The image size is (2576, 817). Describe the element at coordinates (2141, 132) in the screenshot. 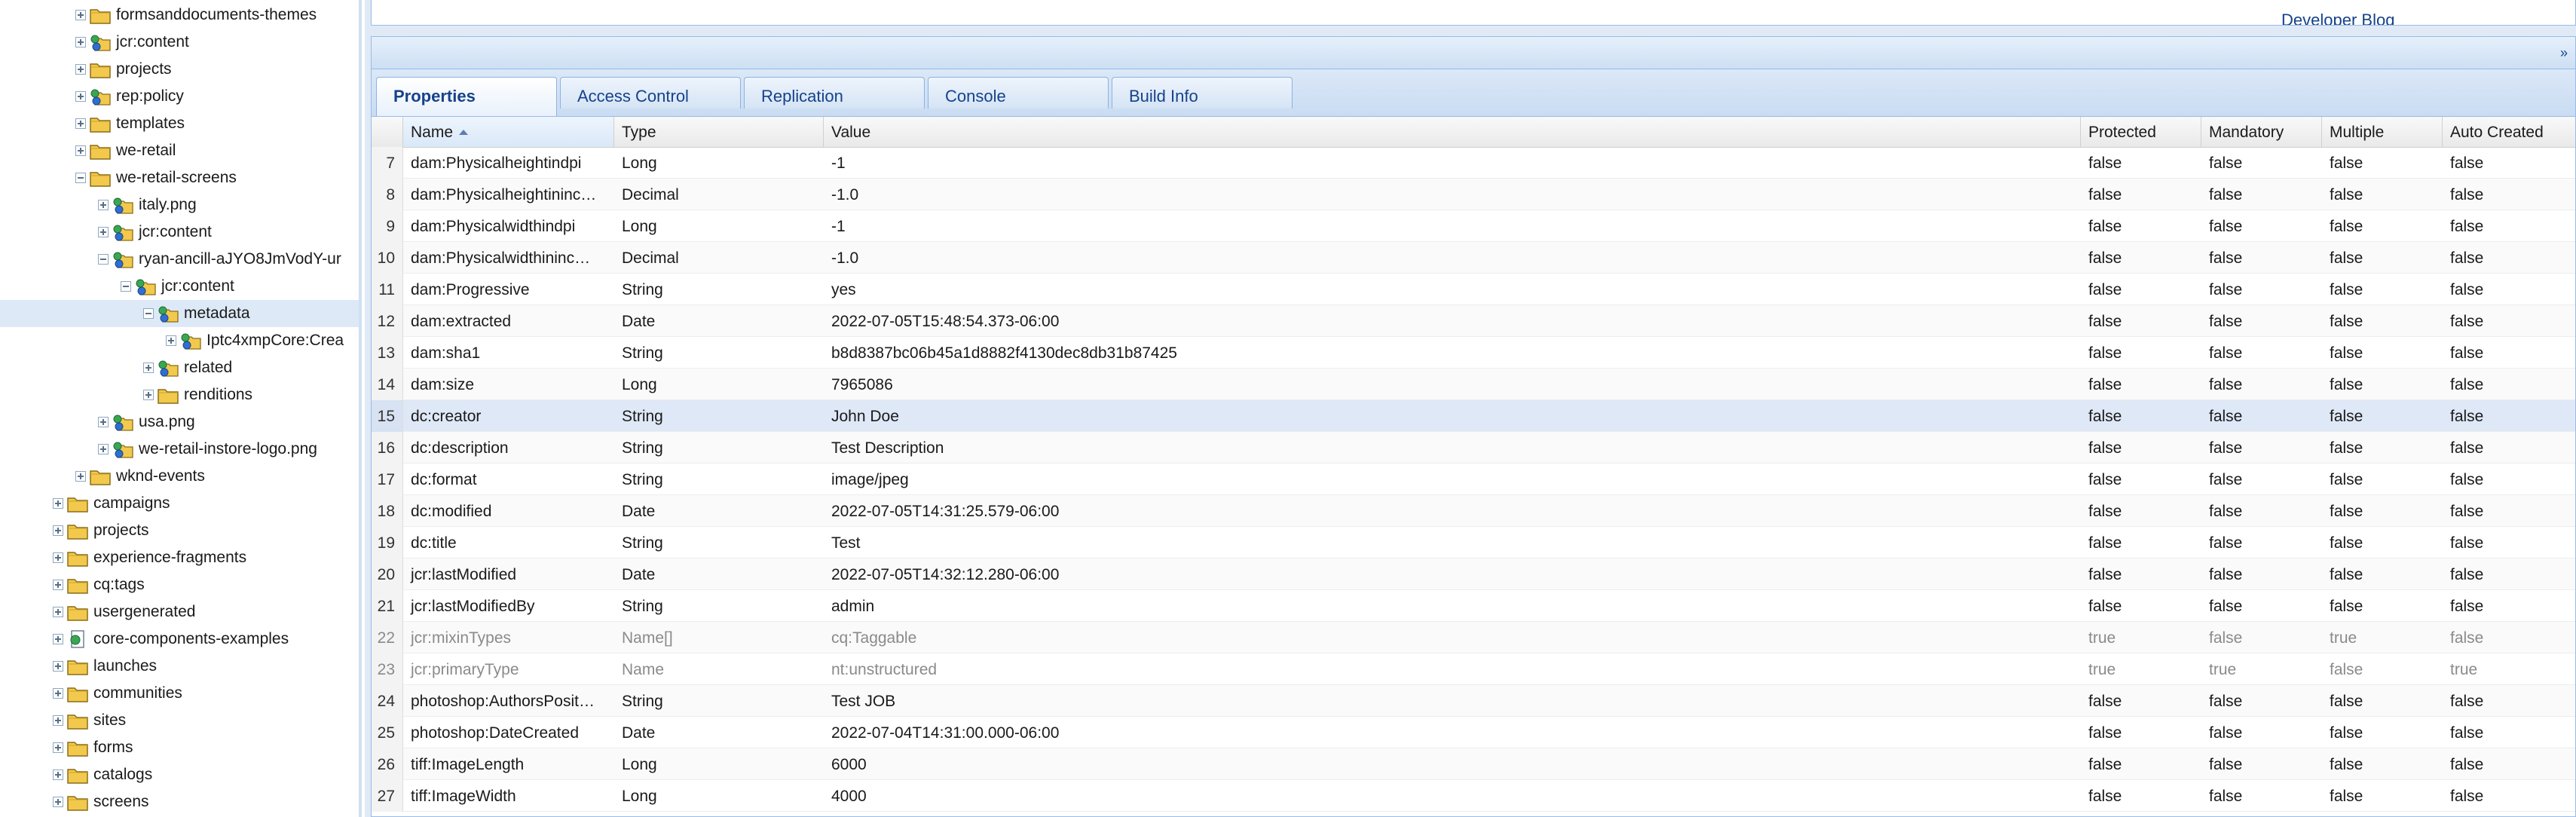

I see `protected-column-header: Protected` at that location.